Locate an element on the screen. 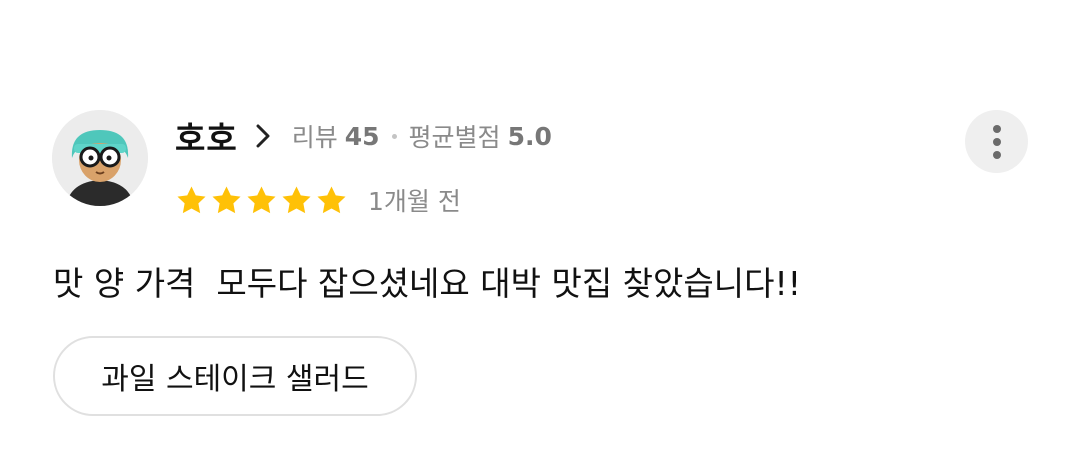  more-options-button is located at coordinates (996, 141).